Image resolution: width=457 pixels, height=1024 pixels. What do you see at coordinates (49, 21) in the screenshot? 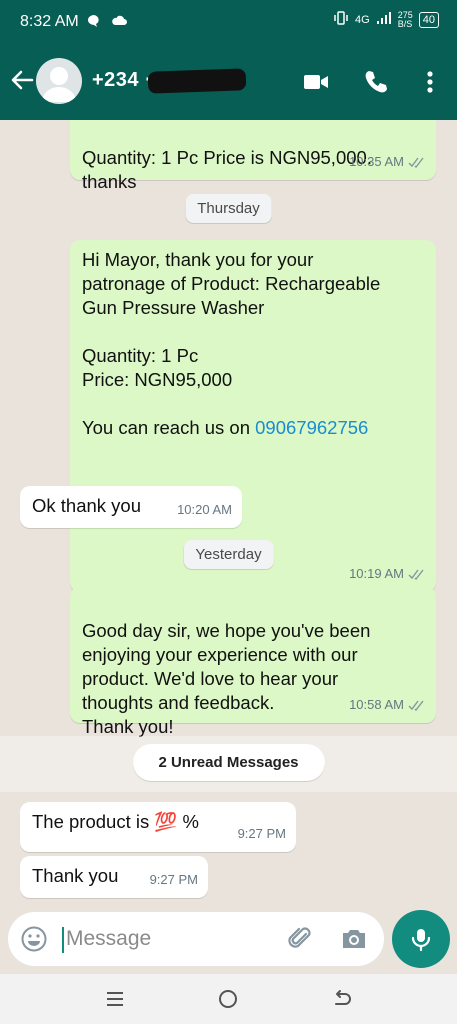
I see `status-time: 8:32 AM` at bounding box center [49, 21].